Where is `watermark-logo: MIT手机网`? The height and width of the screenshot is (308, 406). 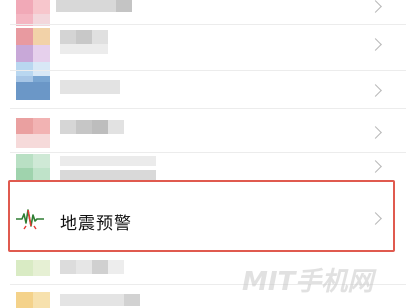
watermark-logo: MIT手机网 is located at coordinates (309, 282).